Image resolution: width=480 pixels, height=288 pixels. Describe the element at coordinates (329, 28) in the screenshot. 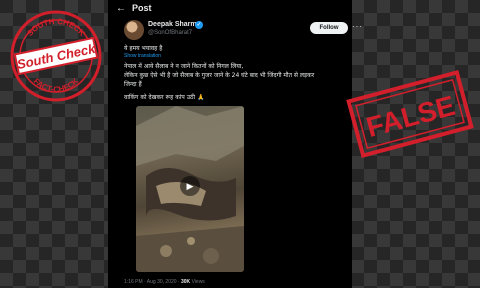

I see `follow-button: Follow` at that location.